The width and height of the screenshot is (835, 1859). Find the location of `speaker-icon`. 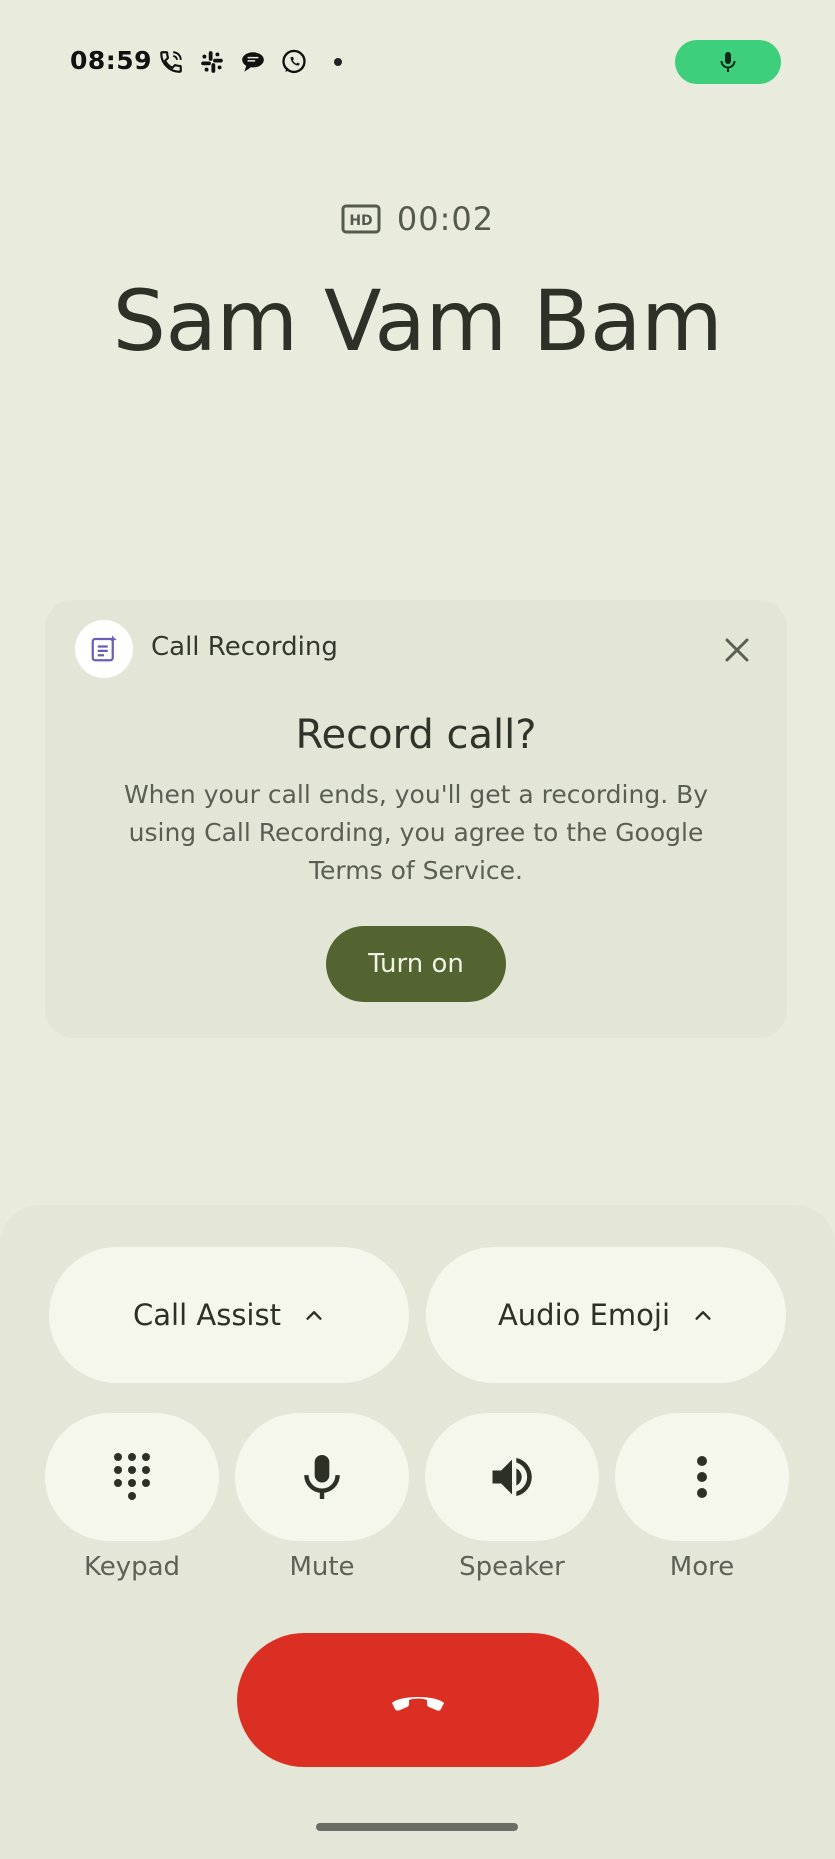

speaker-icon is located at coordinates (512, 1477).